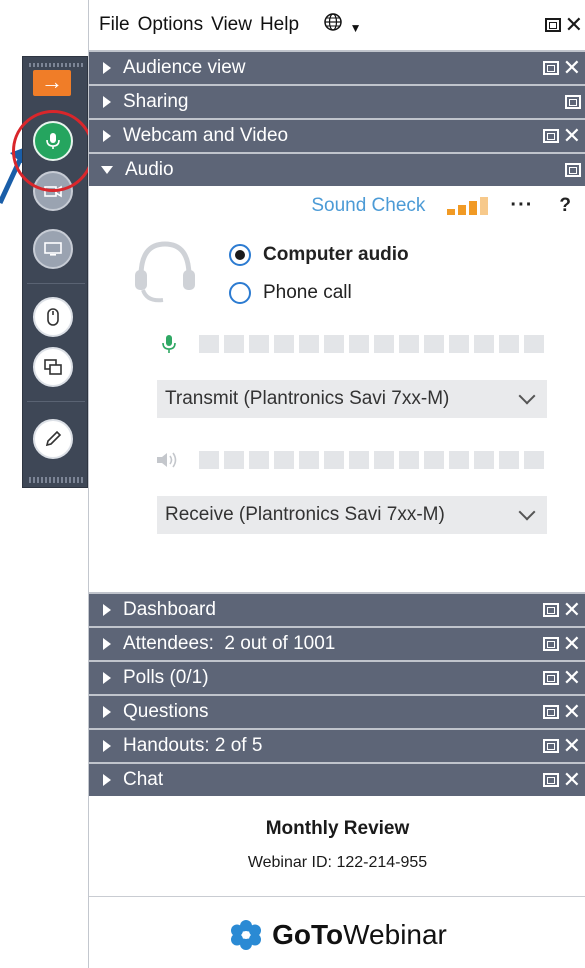 Image resolution: width=585 pixels, height=968 pixels. I want to click on section-label: Handouts: 2 of 5, so click(193, 745).